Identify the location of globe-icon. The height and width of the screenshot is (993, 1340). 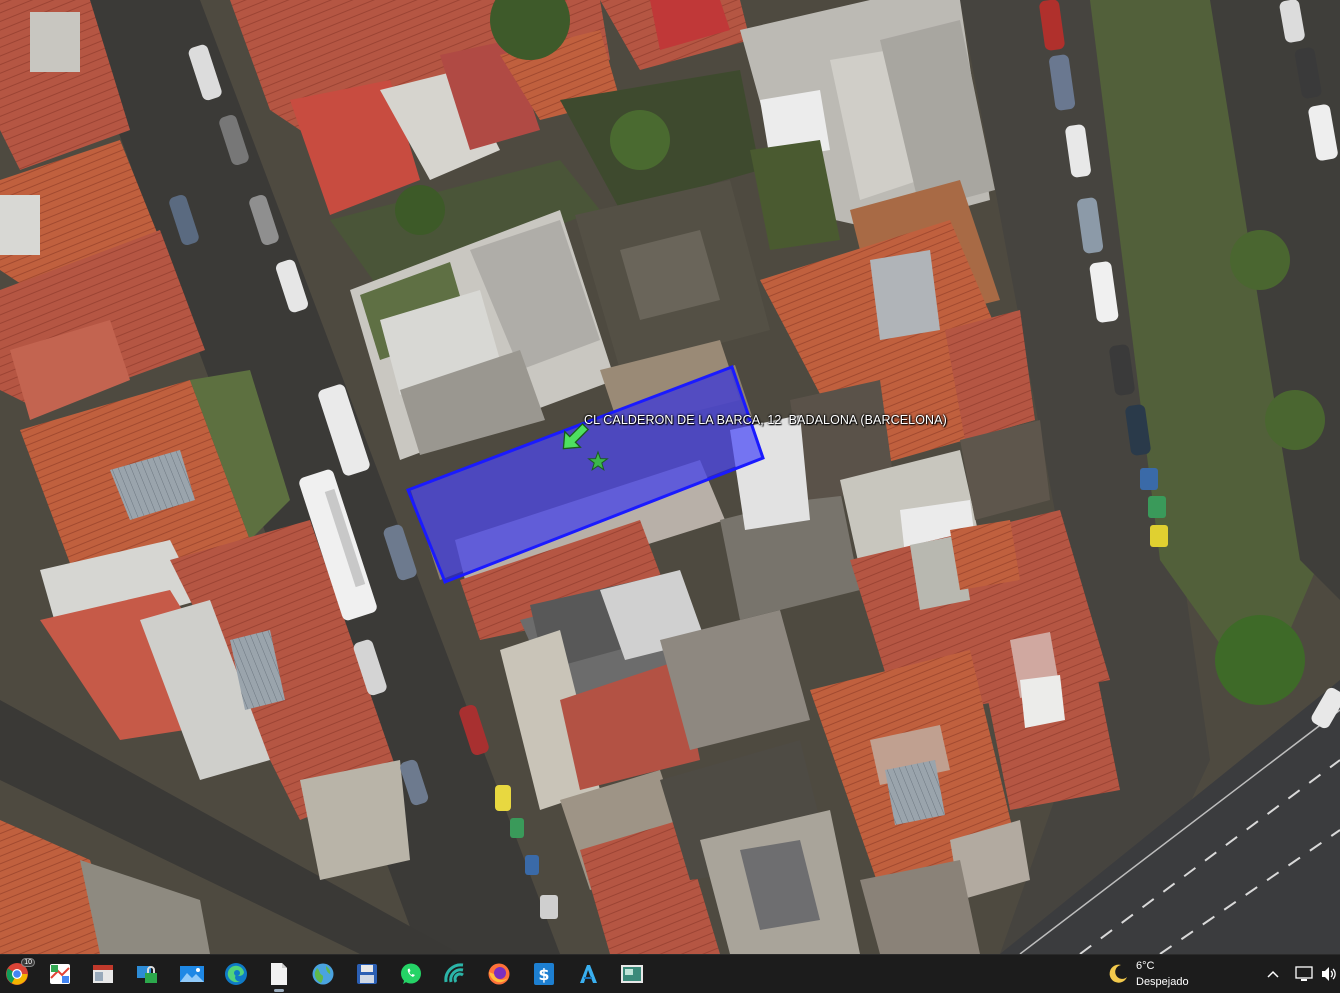
(323, 974).